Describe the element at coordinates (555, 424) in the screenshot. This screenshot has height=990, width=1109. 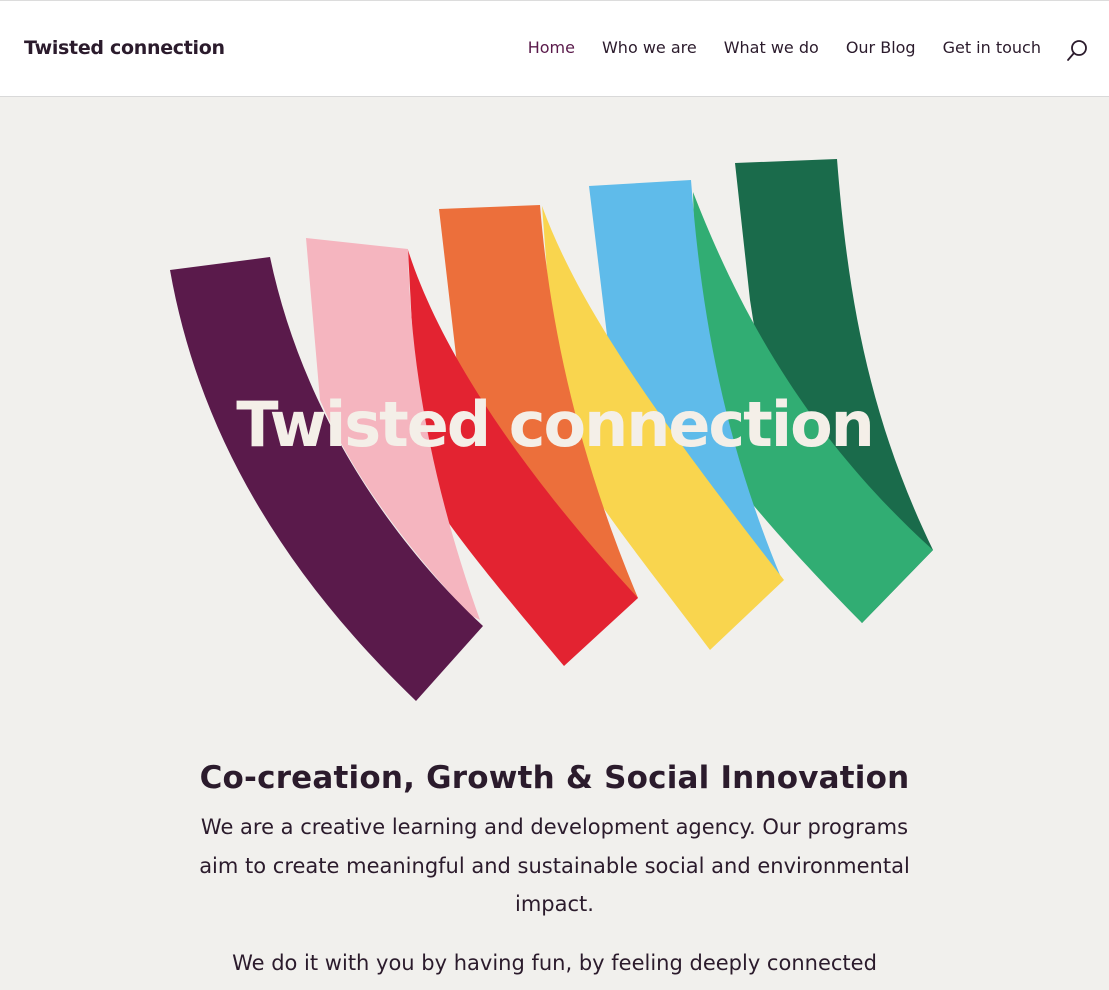
I see `hero-title: Twisted connection` at that location.